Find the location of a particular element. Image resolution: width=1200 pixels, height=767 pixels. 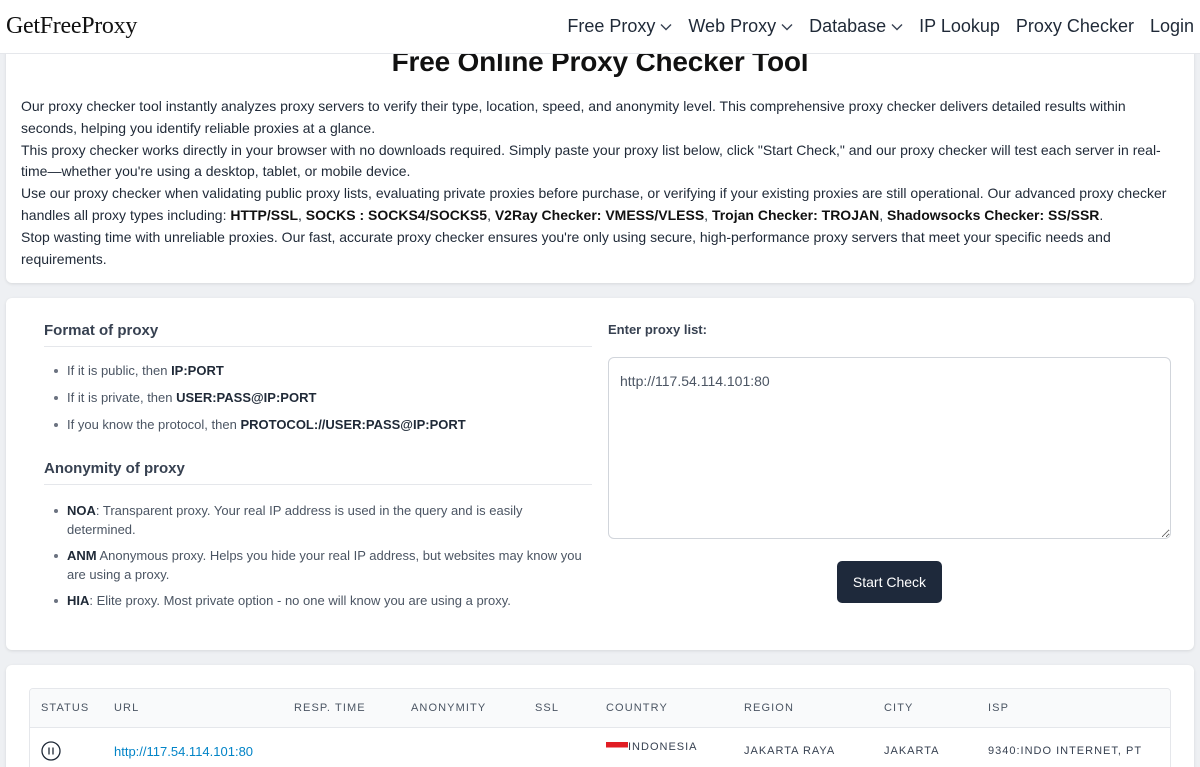

proxy-type-trojan: Trojan Checker: TROJAN is located at coordinates (795, 214).